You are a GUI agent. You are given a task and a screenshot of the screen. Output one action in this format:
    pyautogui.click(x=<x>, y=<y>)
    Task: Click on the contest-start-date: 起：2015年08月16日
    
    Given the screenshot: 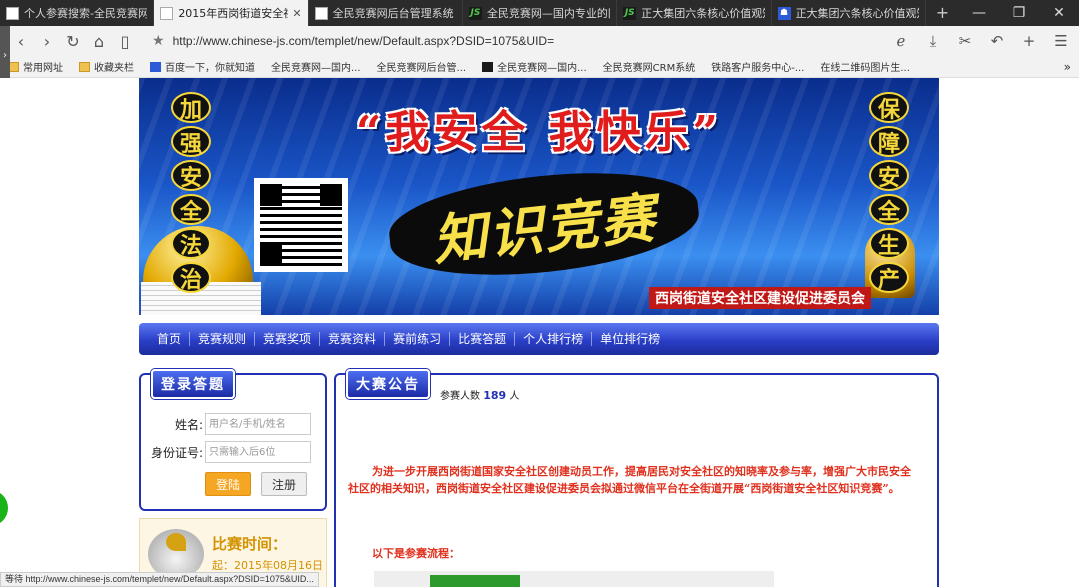 What is the action you would take?
    pyautogui.click(x=267, y=565)
    